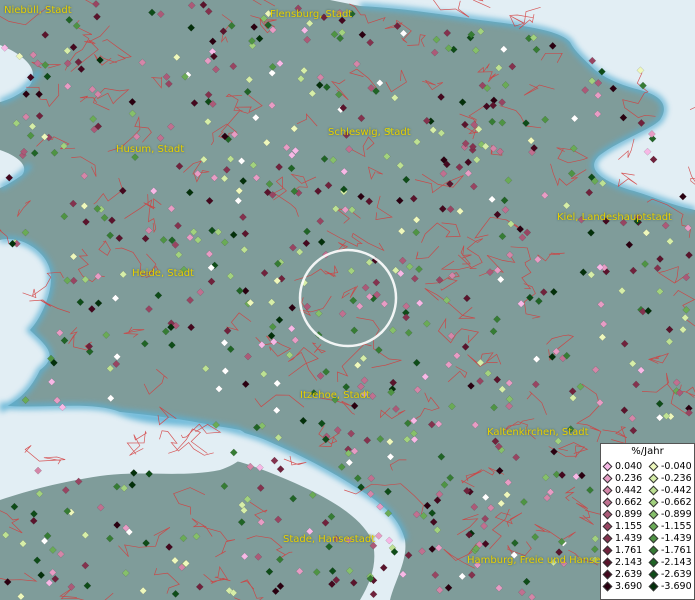  What do you see at coordinates (311, 14) in the screenshot?
I see `city-label-flensburg: Flensburg, Stadt` at bounding box center [311, 14].